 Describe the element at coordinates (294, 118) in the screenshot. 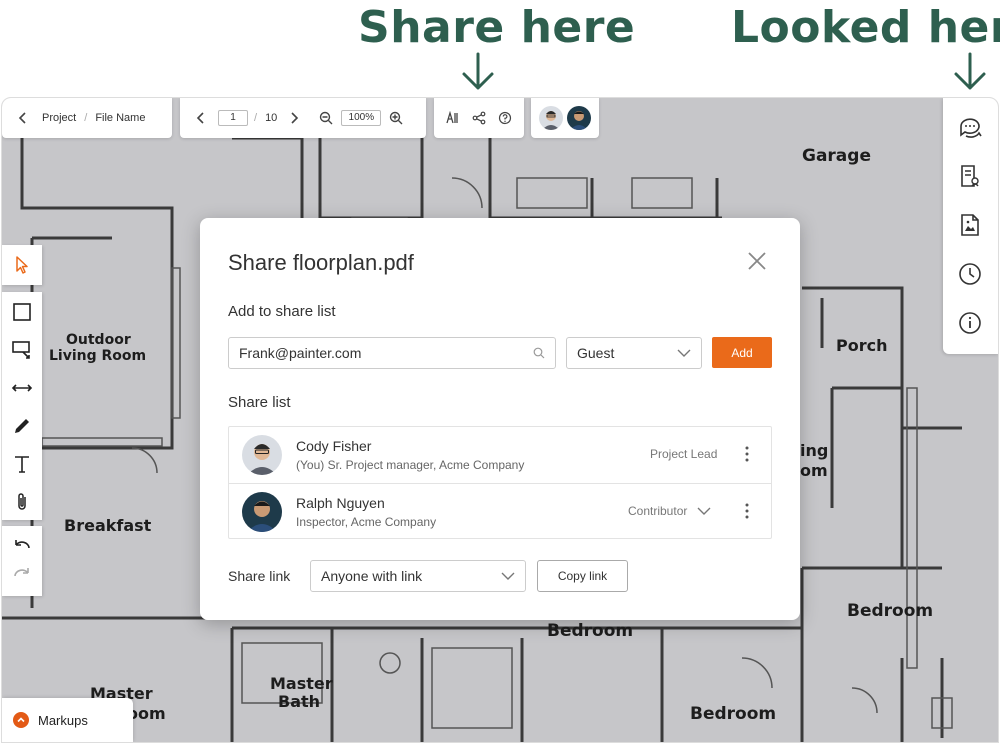

I see `next-page-icon` at that location.